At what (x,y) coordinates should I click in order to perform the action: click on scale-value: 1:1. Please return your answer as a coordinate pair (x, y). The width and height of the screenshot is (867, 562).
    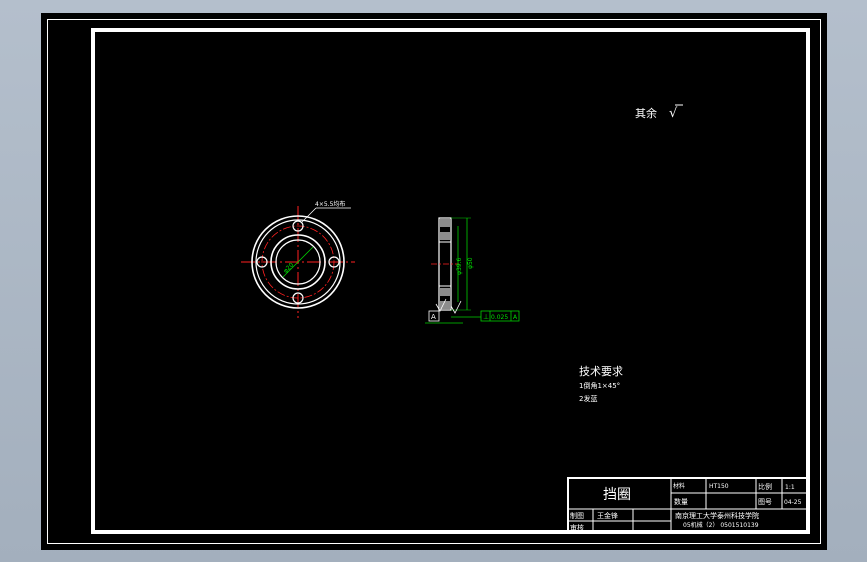
    Looking at the image, I should click on (790, 487).